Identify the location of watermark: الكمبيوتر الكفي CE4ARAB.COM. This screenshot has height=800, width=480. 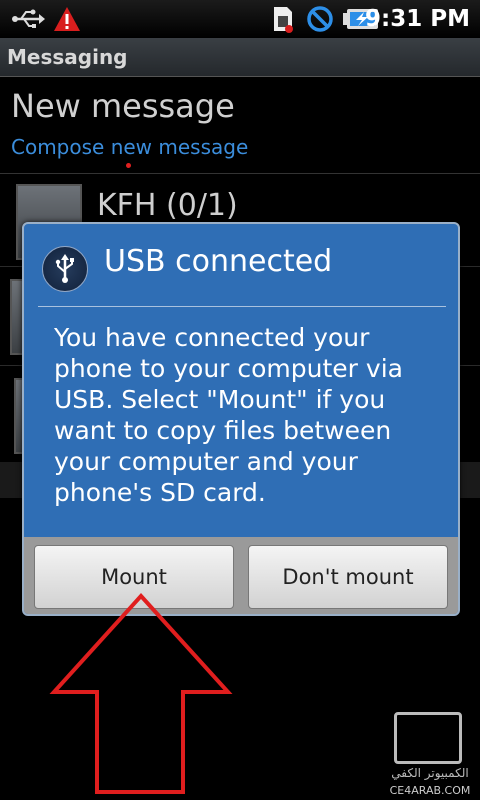
(430, 753).